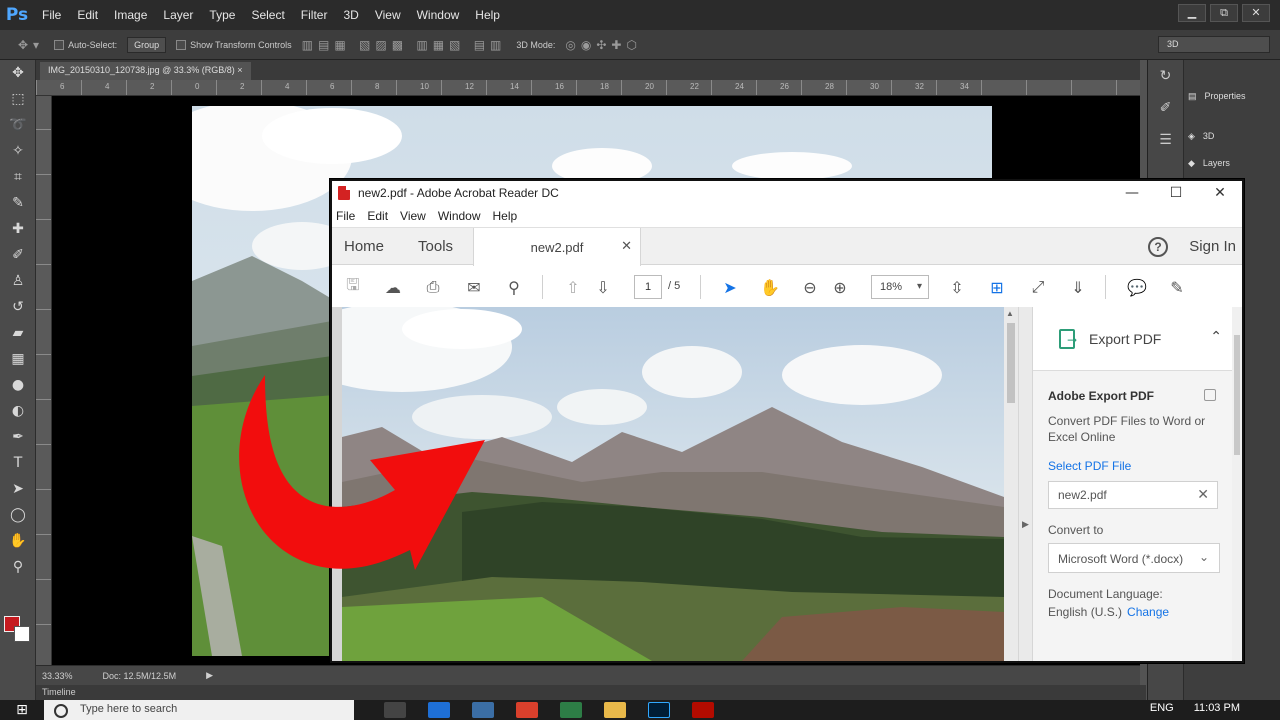 This screenshot has width=1280, height=720. What do you see at coordinates (18, 307) in the screenshot?
I see `history-brush-icon: ↺` at bounding box center [18, 307].